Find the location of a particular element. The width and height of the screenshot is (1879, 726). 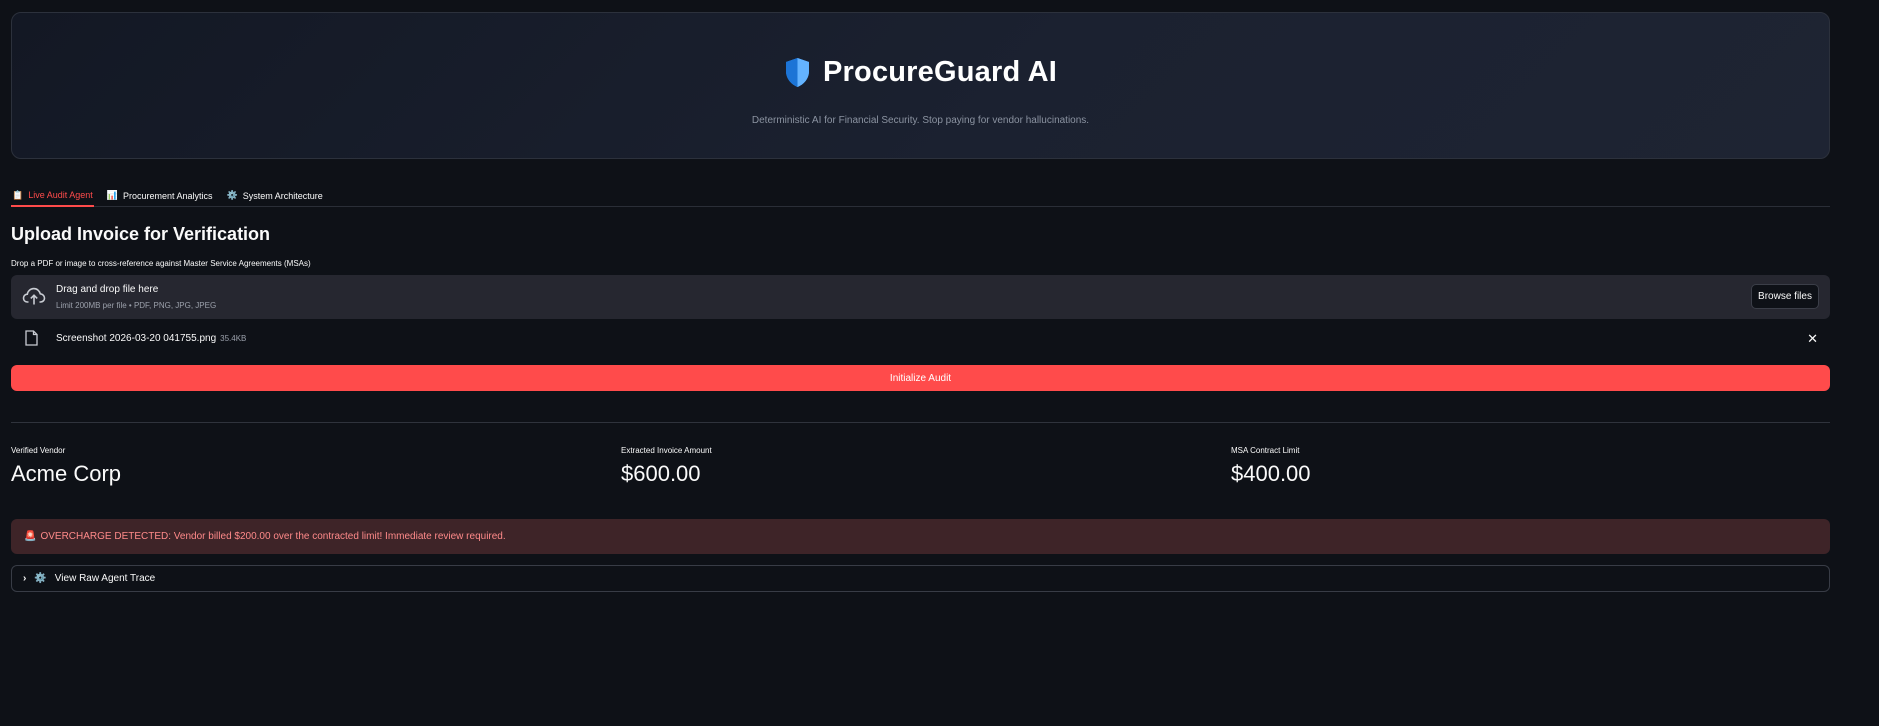

divider is located at coordinates (920, 422).